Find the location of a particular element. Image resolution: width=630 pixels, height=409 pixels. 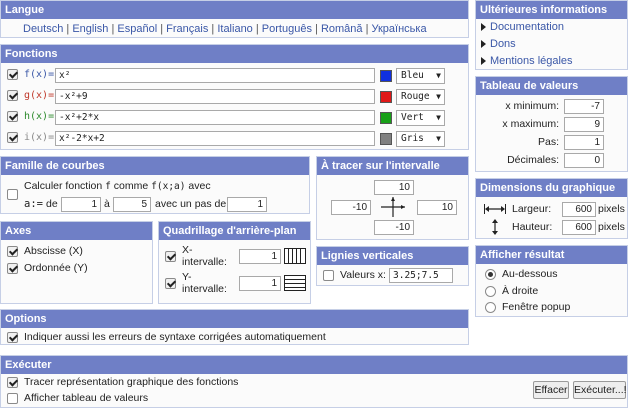

hauteur-label: Hauteur: is located at coordinates (532, 227).